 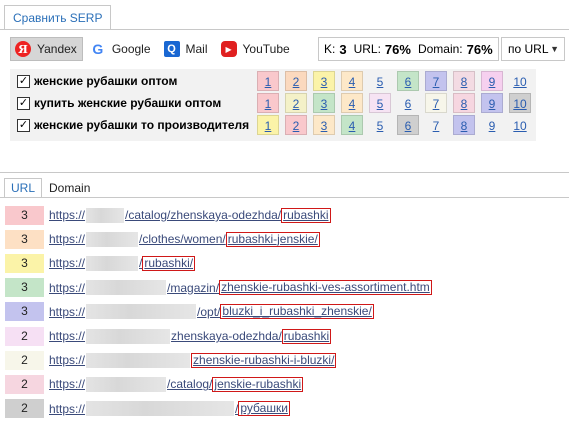 I want to click on url-count-badge: 2, so click(x=24, y=336).